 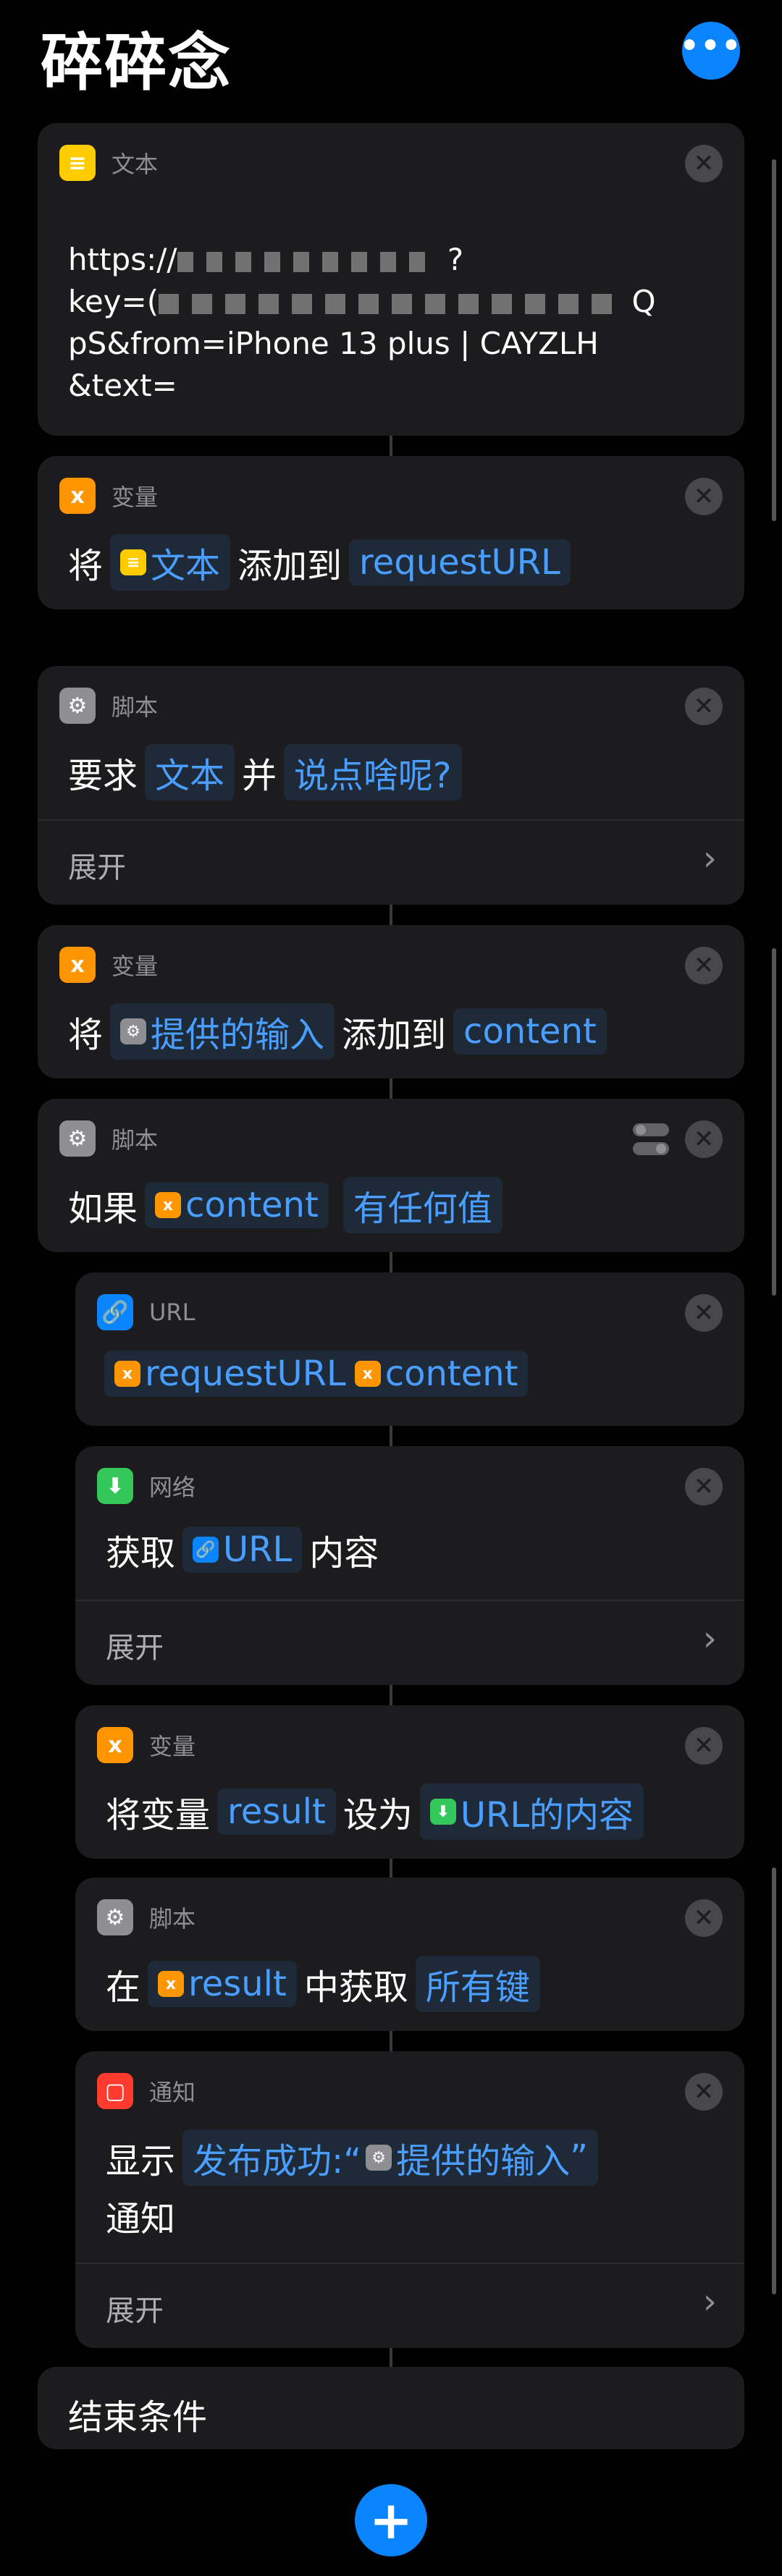 I want to click on url-content-token: ⬇ URL的内容, so click(x=531, y=1811).